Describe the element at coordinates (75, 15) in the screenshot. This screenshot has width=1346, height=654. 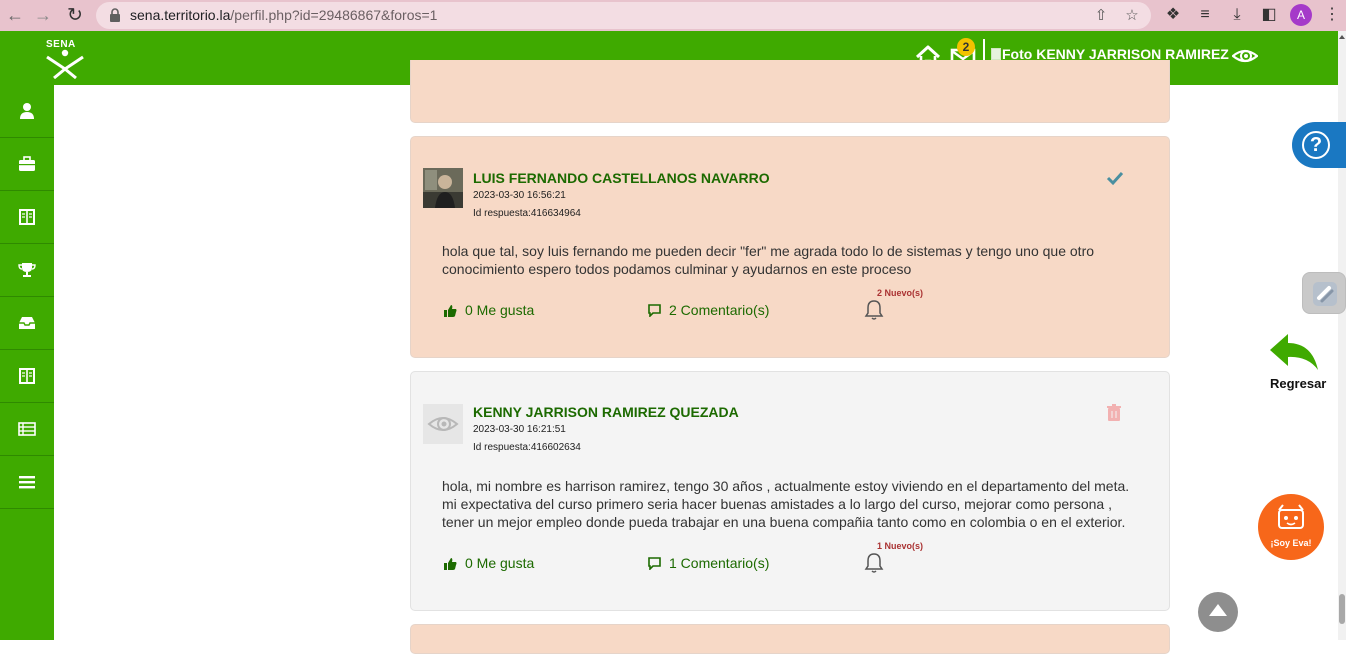
I see `reload-icon: ↻` at that location.